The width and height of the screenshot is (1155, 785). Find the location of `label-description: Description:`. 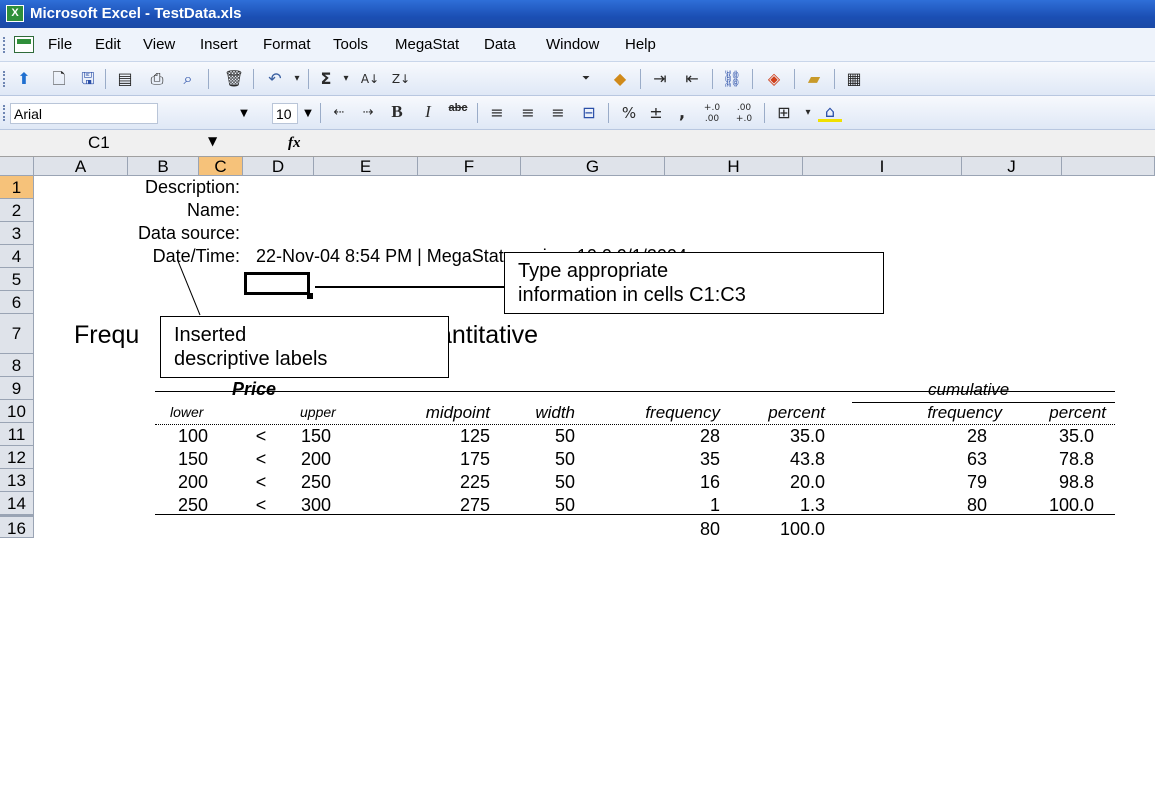

label-description: Description: is located at coordinates (192, 187).